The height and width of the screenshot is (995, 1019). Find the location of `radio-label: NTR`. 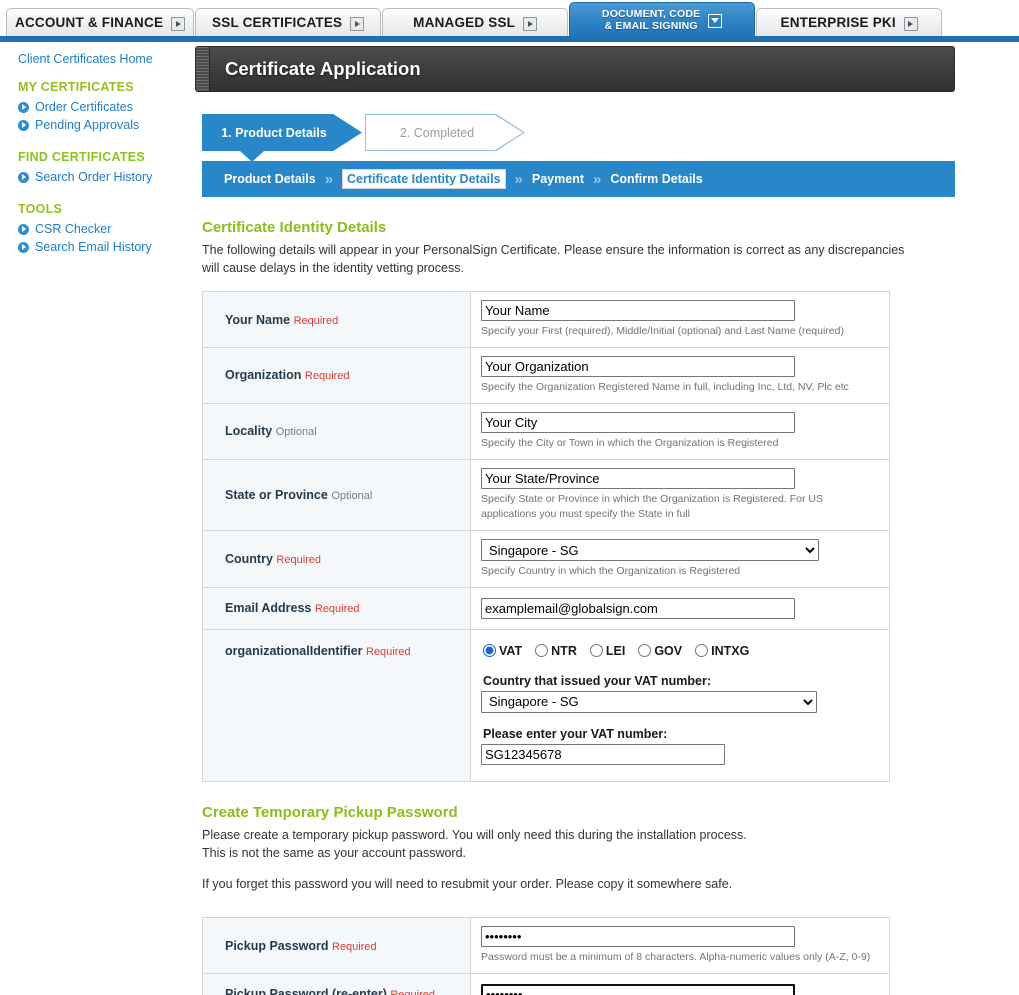

radio-label: NTR is located at coordinates (564, 650).